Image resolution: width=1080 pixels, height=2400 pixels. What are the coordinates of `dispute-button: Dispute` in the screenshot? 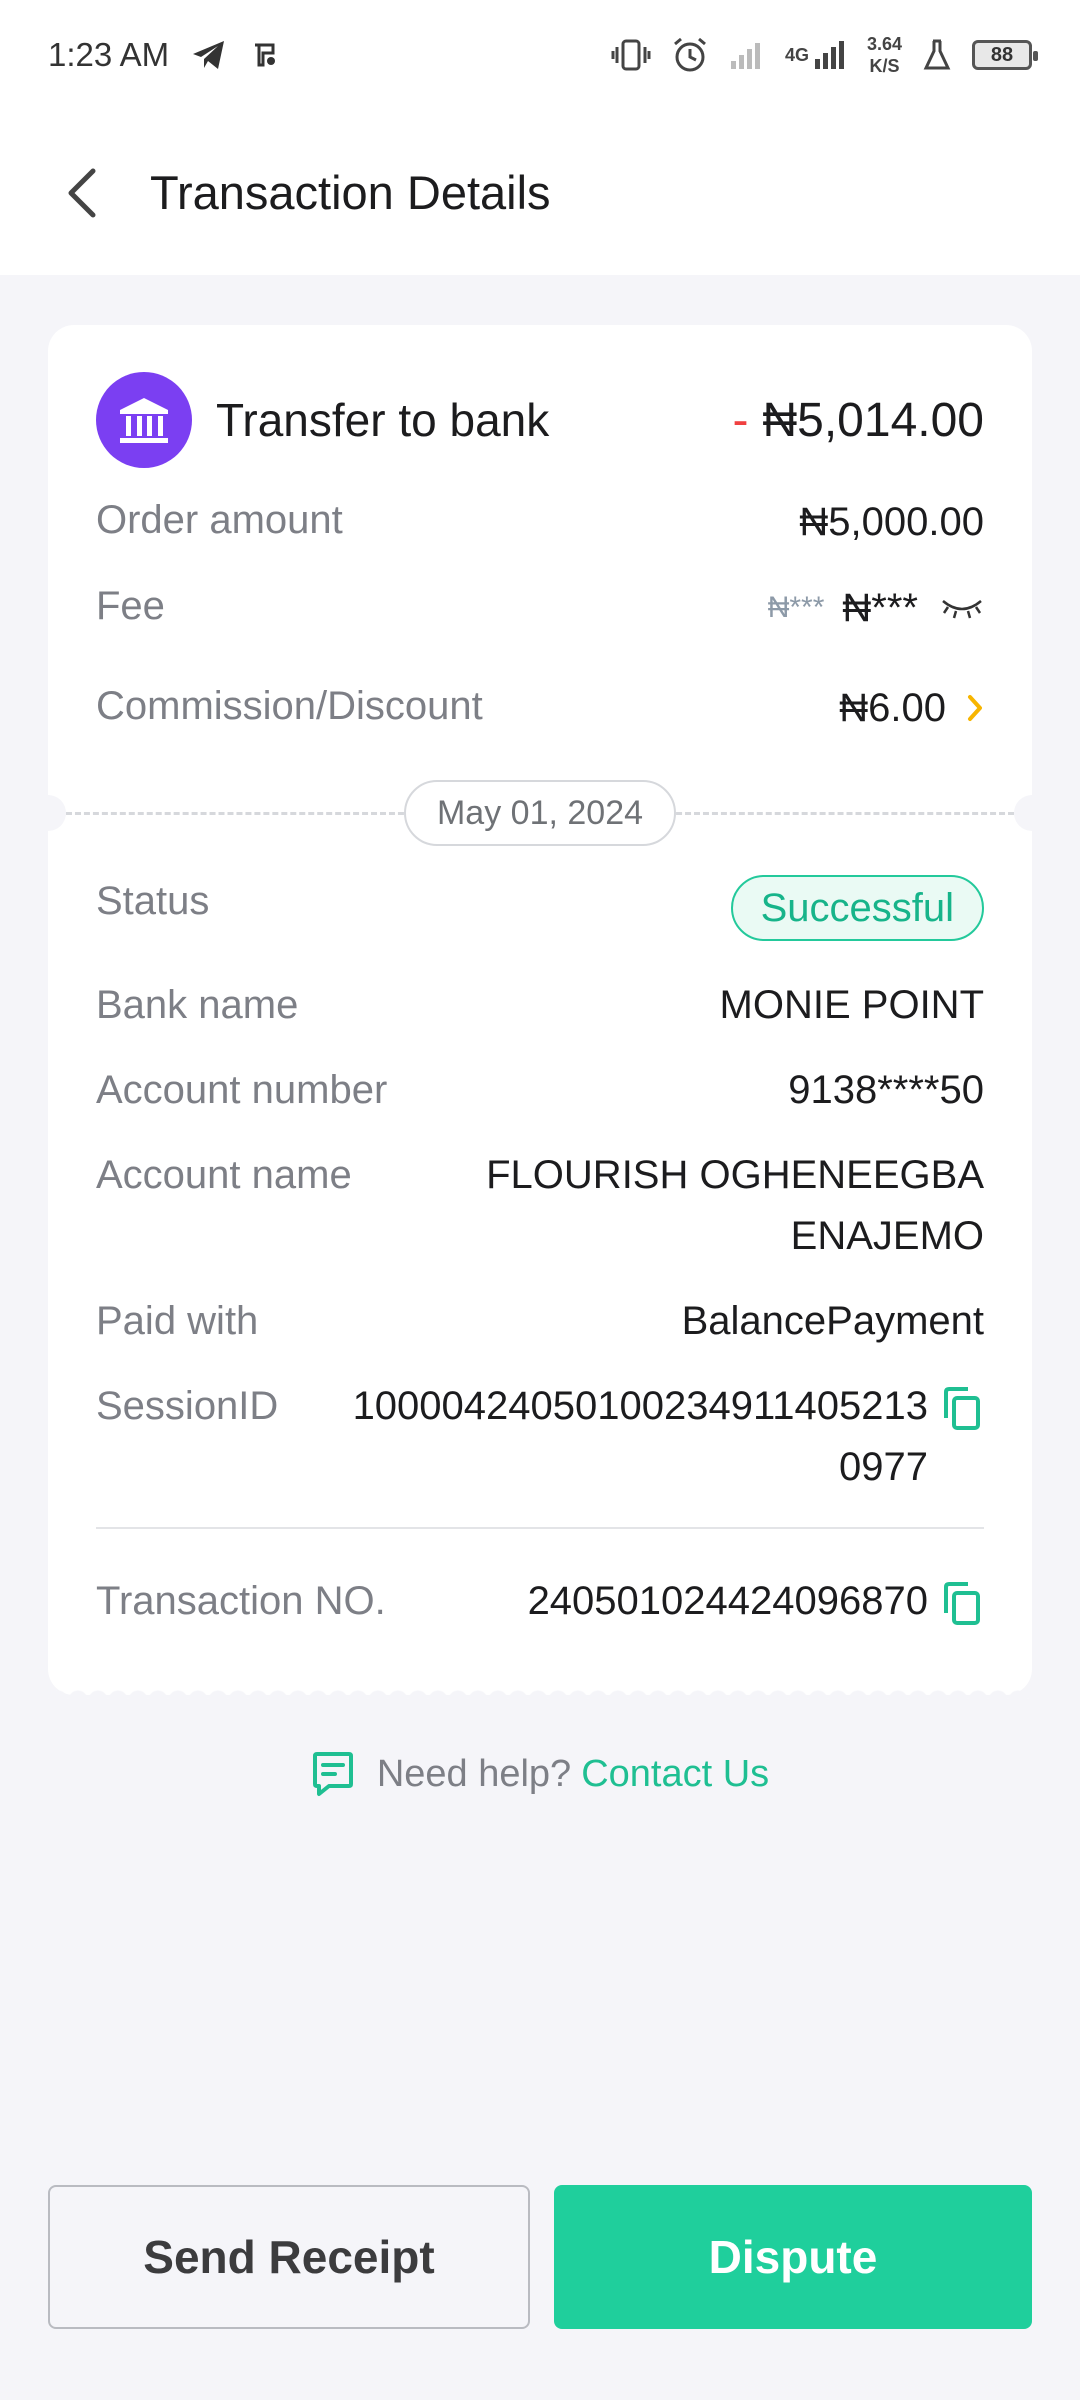 It's located at (793, 2257).